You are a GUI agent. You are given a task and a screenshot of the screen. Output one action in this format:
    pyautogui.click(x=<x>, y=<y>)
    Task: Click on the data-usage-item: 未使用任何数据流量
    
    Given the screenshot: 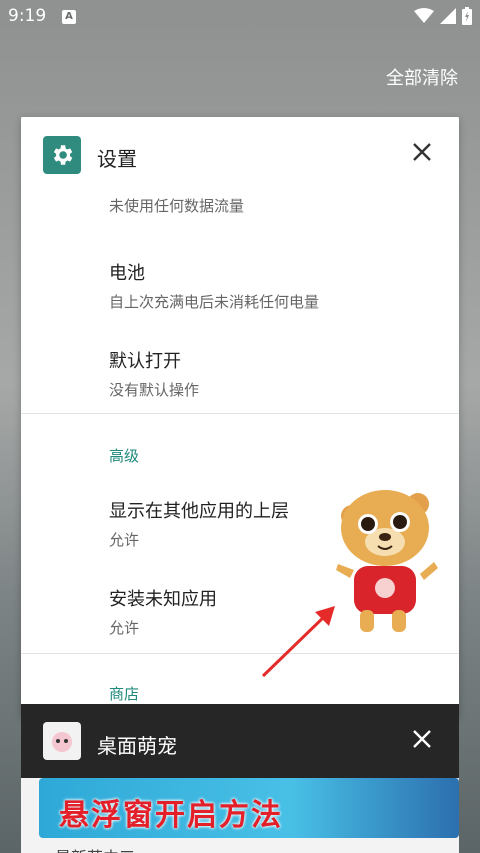 What is the action you would take?
    pyautogui.click(x=176, y=205)
    